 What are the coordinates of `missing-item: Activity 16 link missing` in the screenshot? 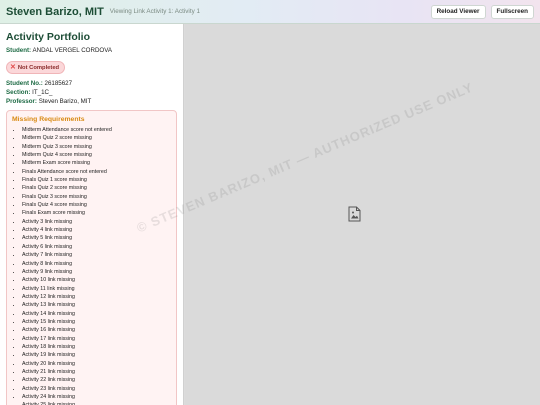 It's located at (96, 330).